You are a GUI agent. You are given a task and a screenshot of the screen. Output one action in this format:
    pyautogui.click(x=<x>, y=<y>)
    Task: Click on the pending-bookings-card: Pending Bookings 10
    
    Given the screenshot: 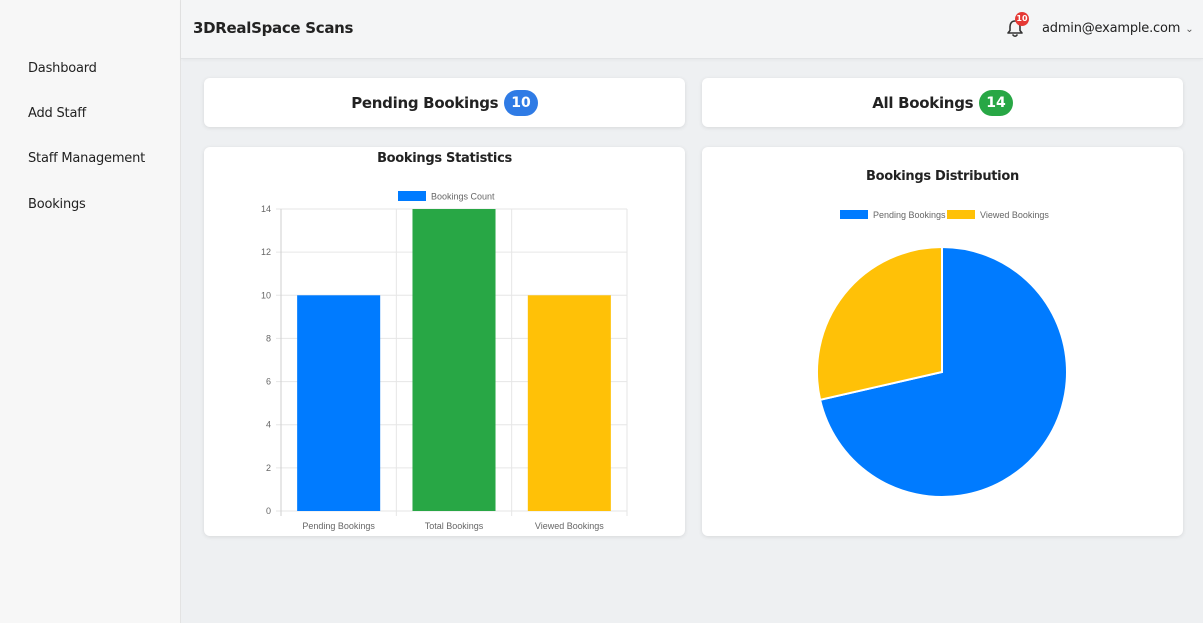 What is the action you would take?
    pyautogui.click(x=444, y=102)
    